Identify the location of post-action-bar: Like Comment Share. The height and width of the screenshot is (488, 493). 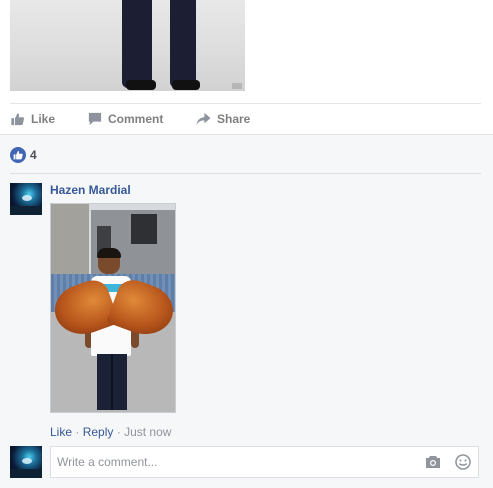
(160, 119).